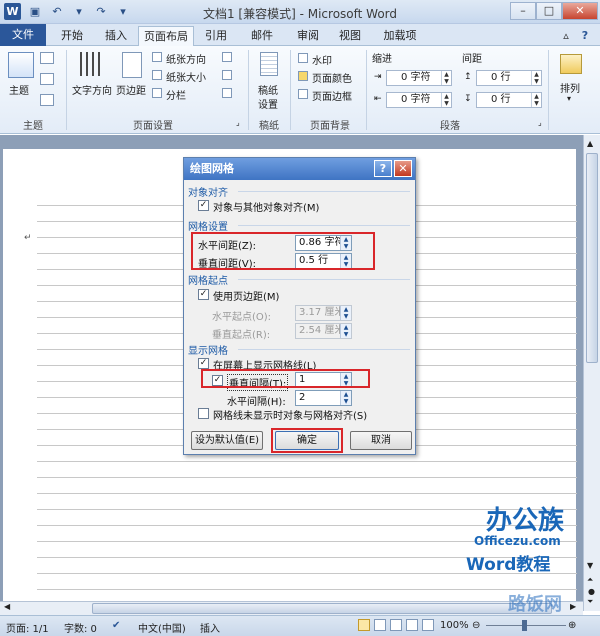  What do you see at coordinates (176, 94) in the screenshot?
I see `columns-label: 分栏` at bounding box center [176, 94].